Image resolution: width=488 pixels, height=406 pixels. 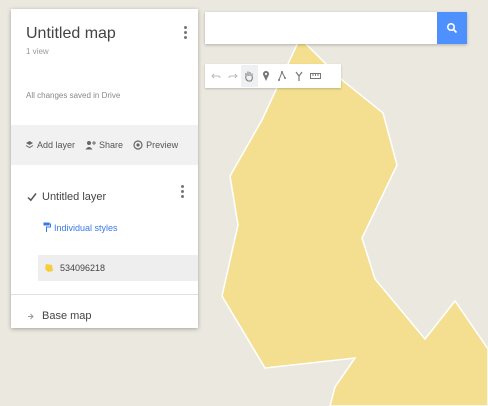 What do you see at coordinates (73, 95) in the screenshot?
I see `save-status: All changes saved in Drive` at bounding box center [73, 95].